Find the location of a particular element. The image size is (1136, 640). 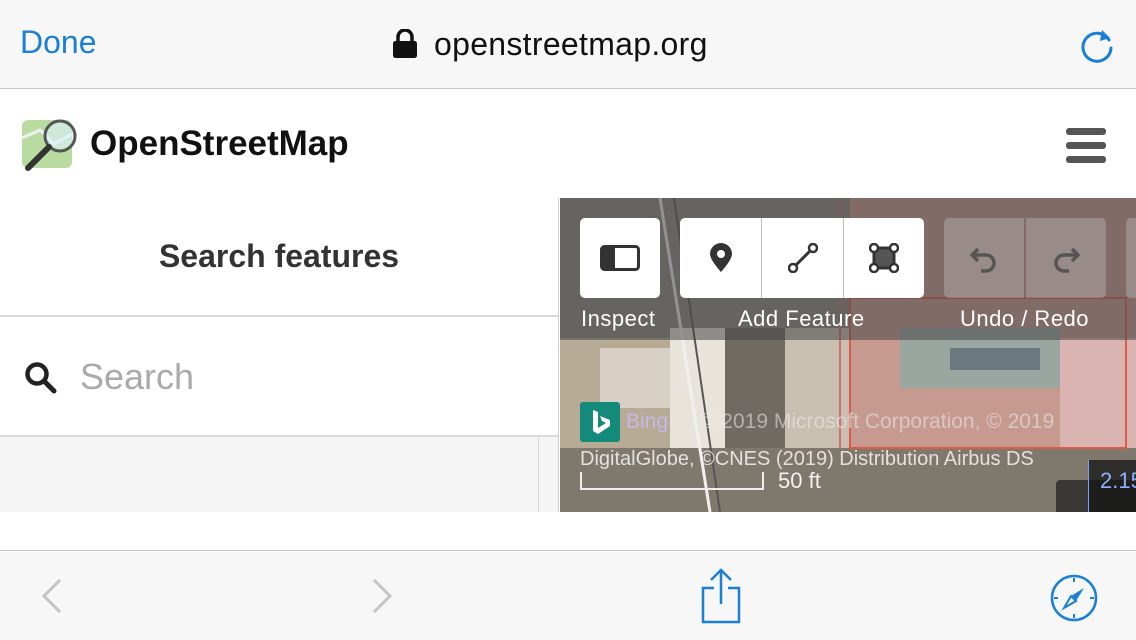

reload-icon is located at coordinates (1097, 45).